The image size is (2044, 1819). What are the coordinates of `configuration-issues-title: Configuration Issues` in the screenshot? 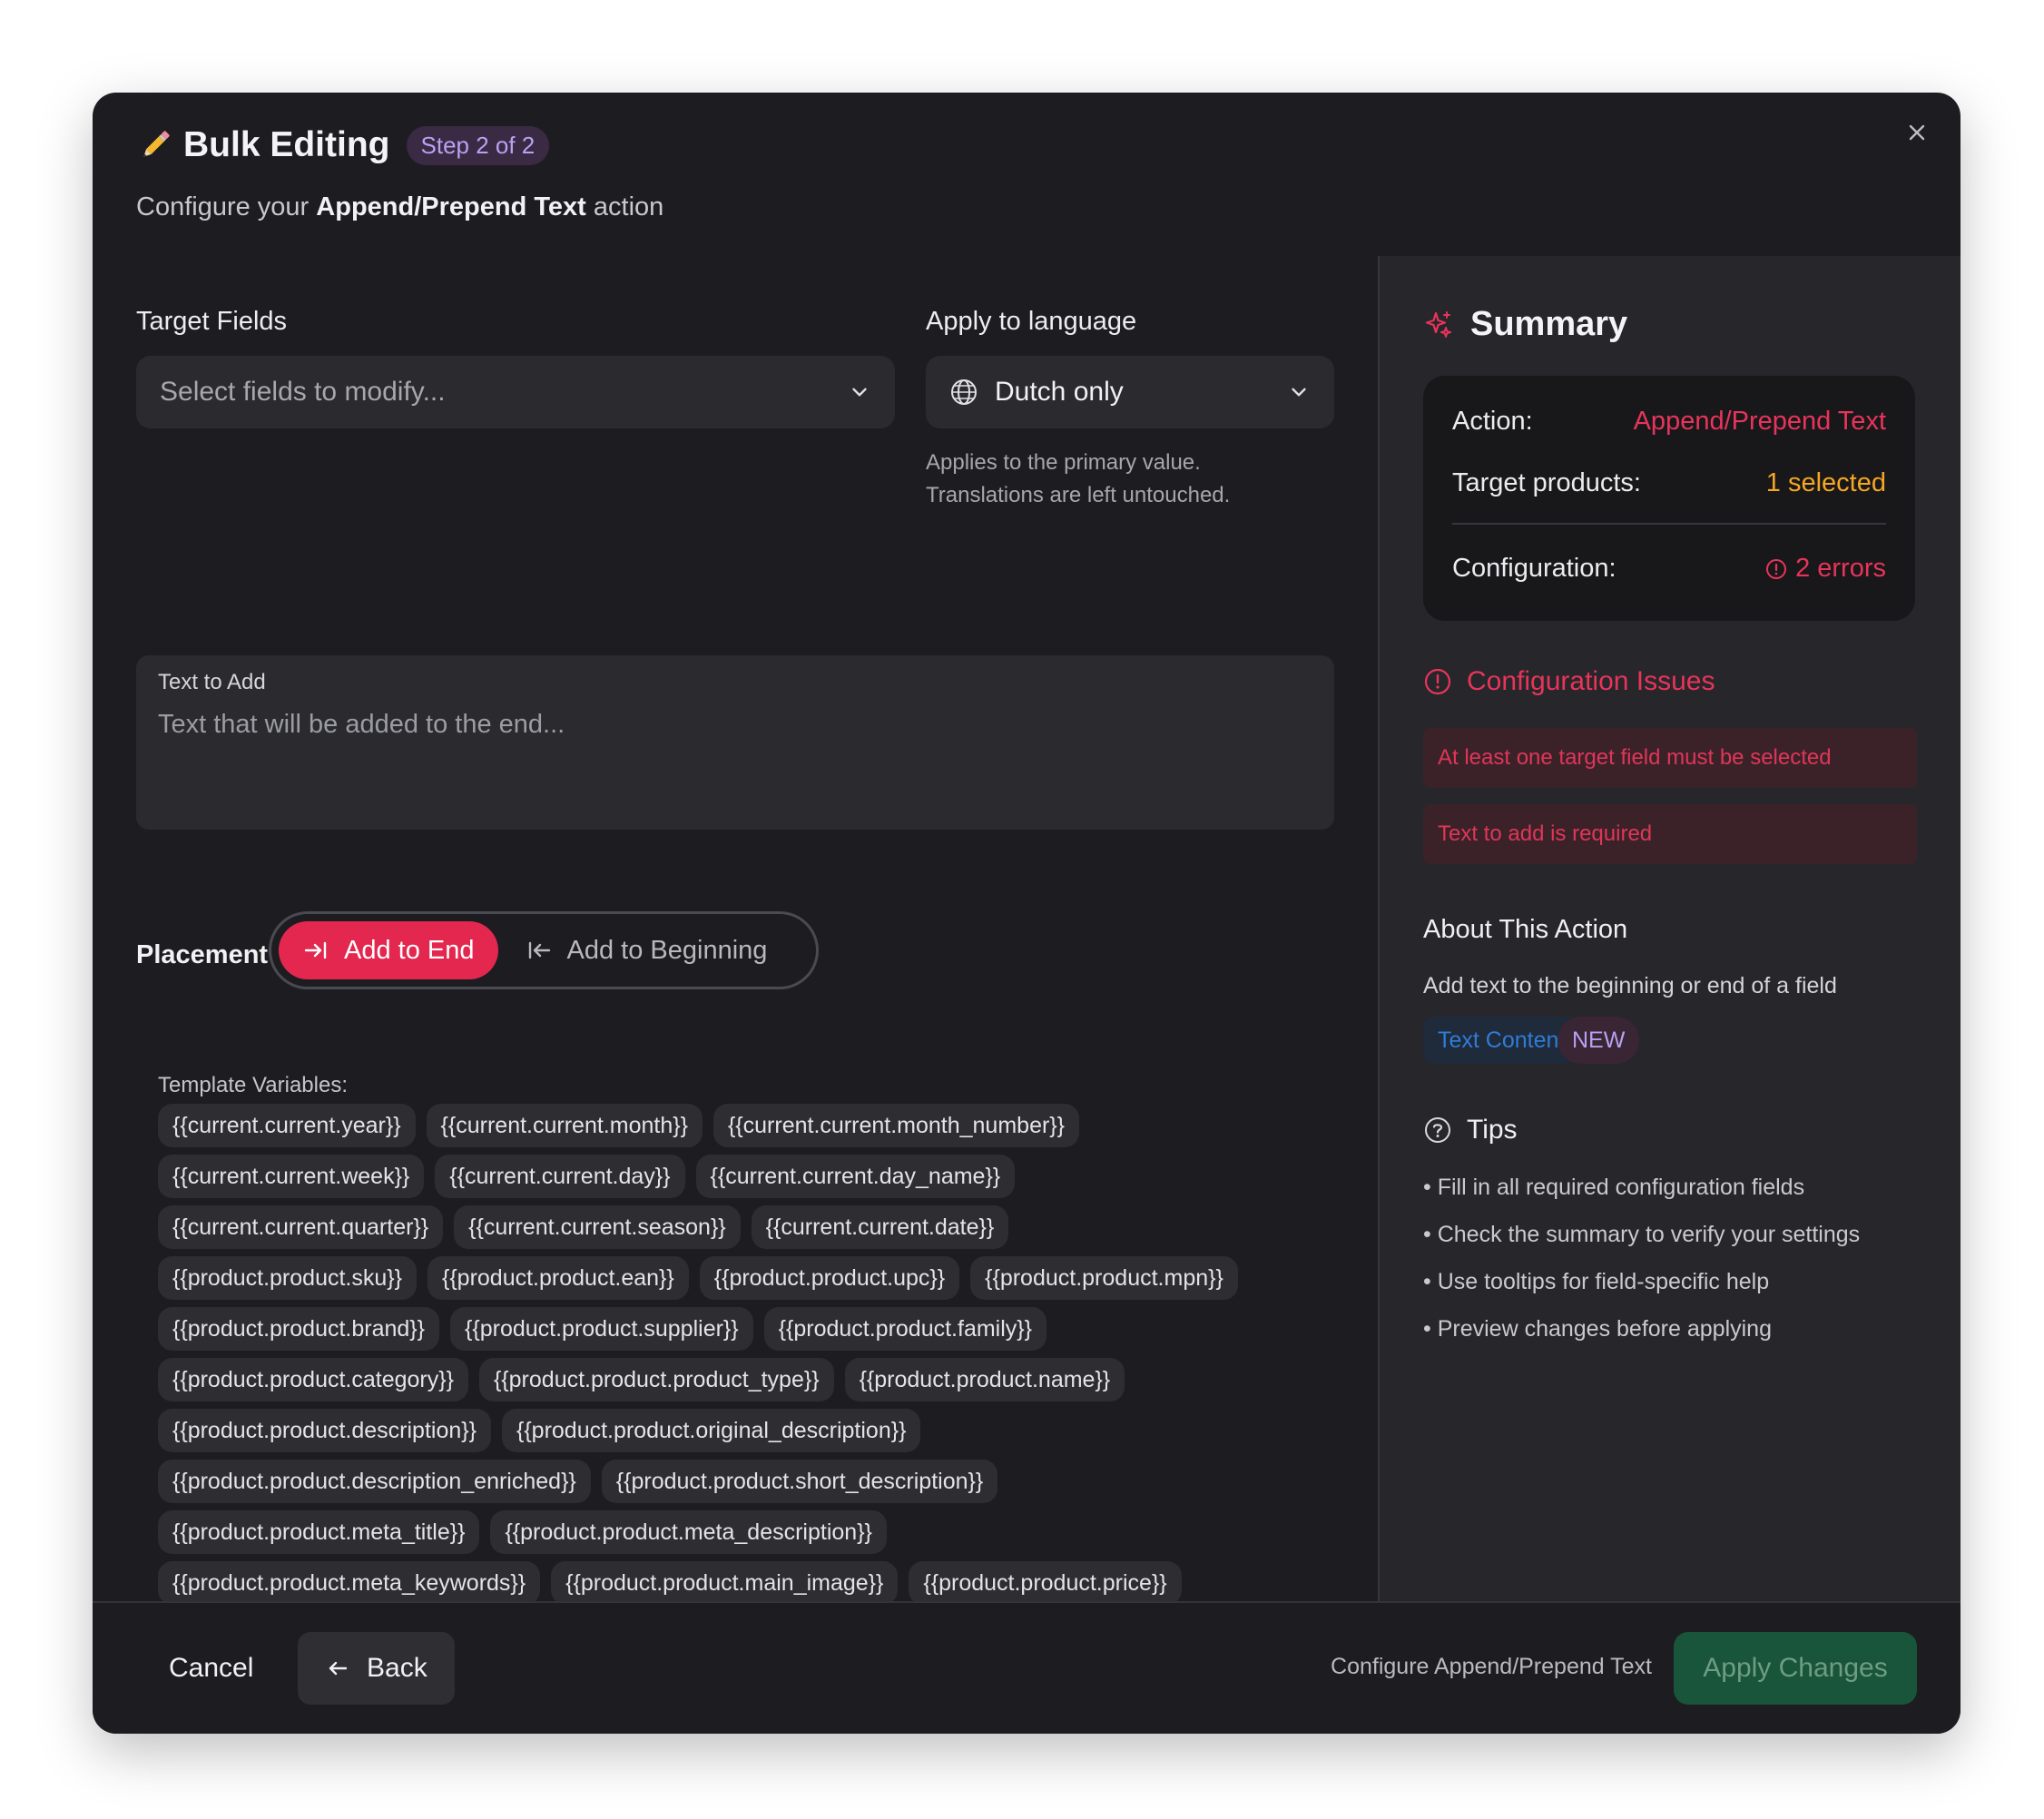 It's located at (1591, 681).